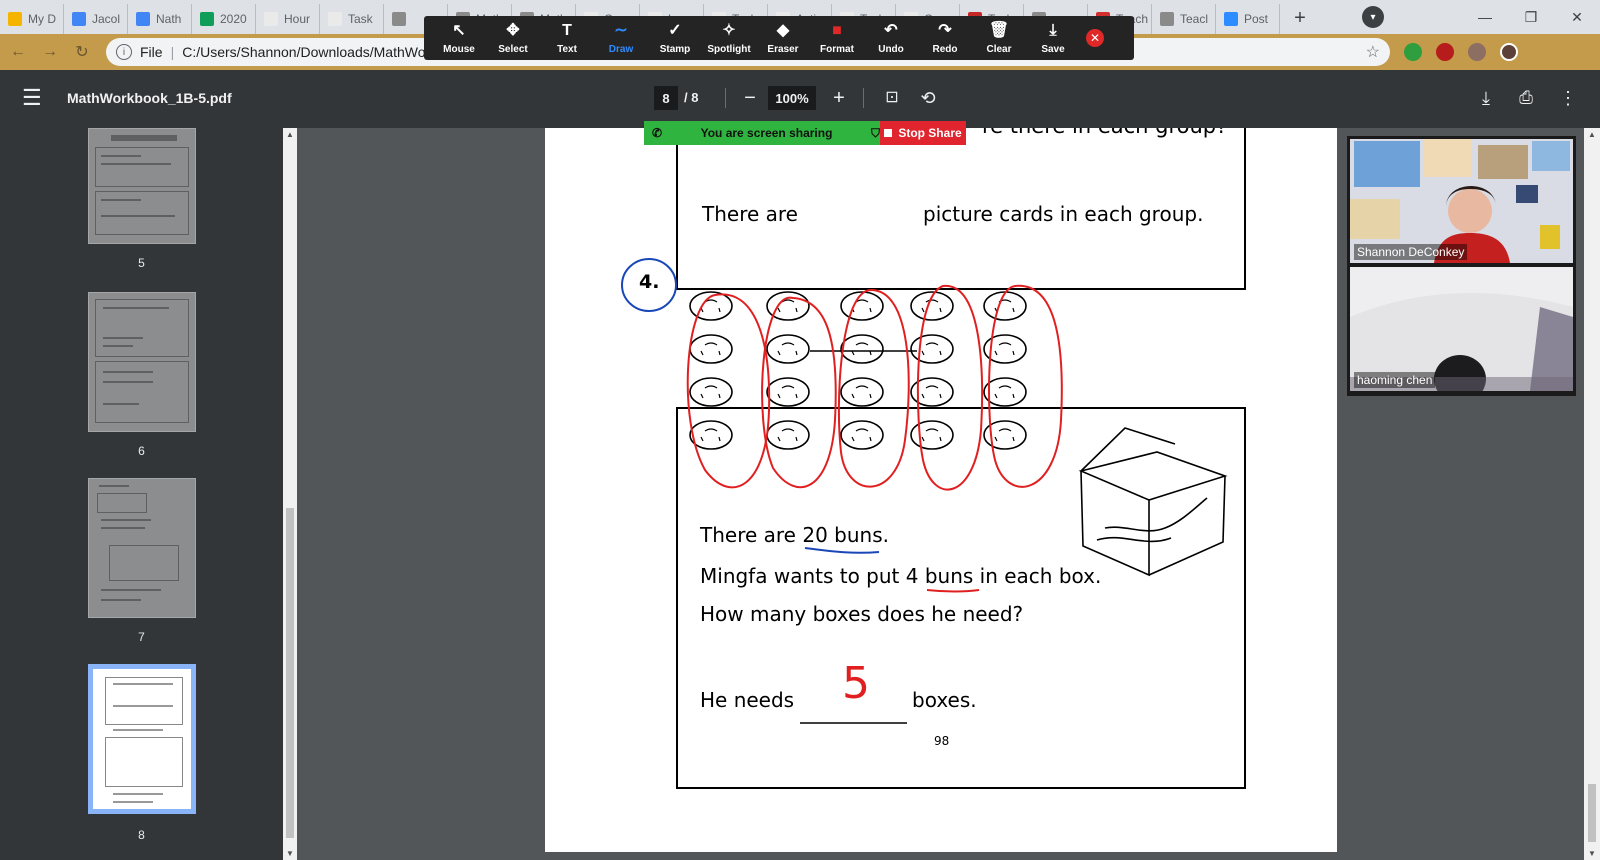 Image resolution: width=1600 pixels, height=860 pixels. Describe the element at coordinates (1531, 17) in the screenshot. I see `restore-button: ❐` at that location.